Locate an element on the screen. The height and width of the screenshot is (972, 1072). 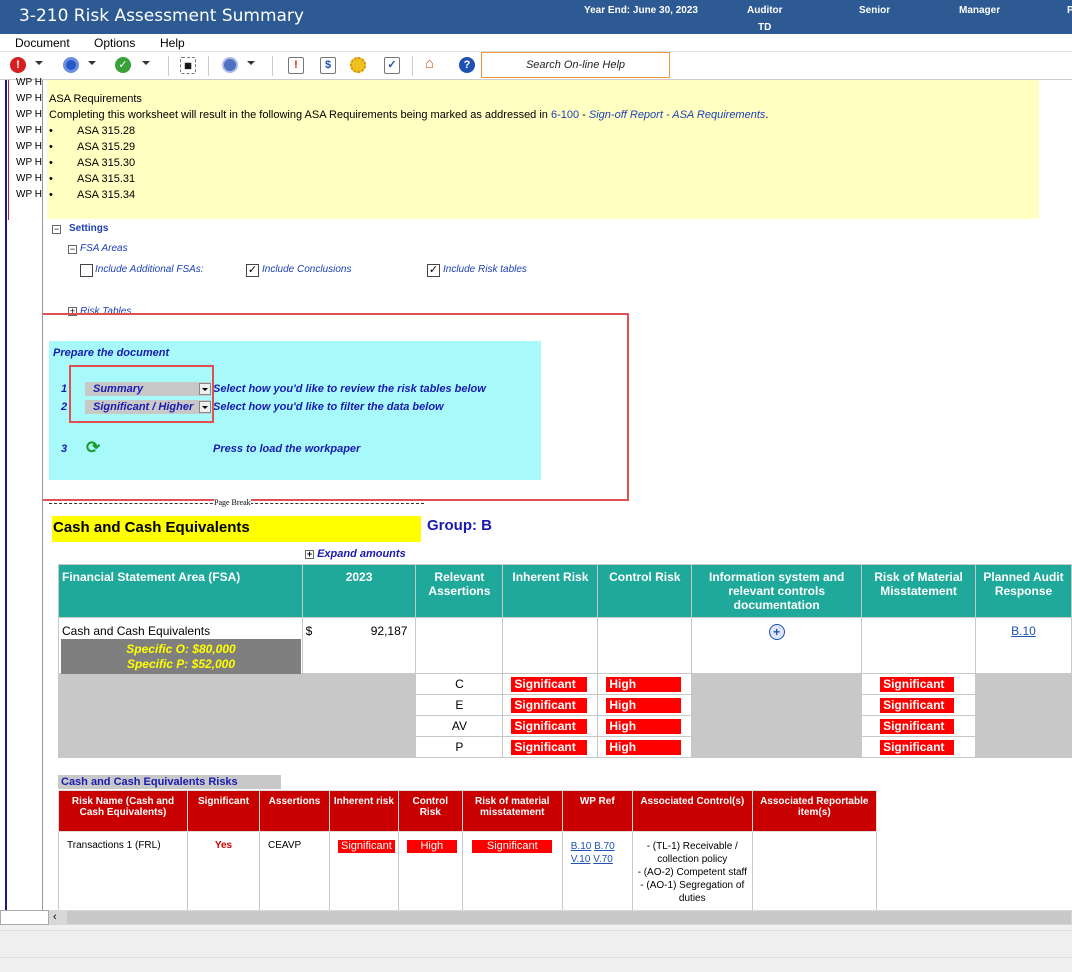
grey-filler is located at coordinates (237, 715).